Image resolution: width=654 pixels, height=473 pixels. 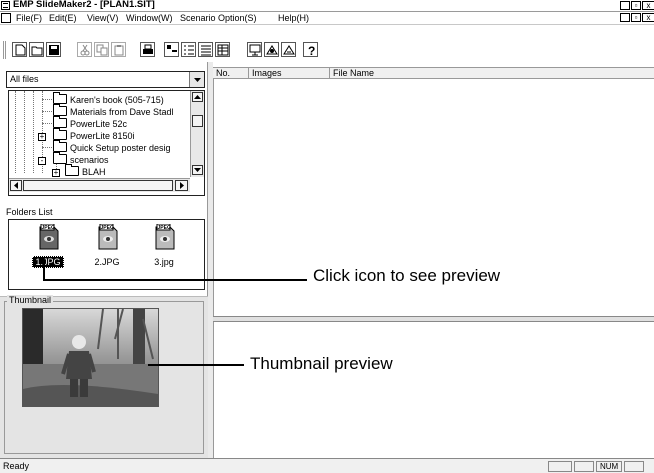 I want to click on scroll-right-icon, so click(x=181, y=185).